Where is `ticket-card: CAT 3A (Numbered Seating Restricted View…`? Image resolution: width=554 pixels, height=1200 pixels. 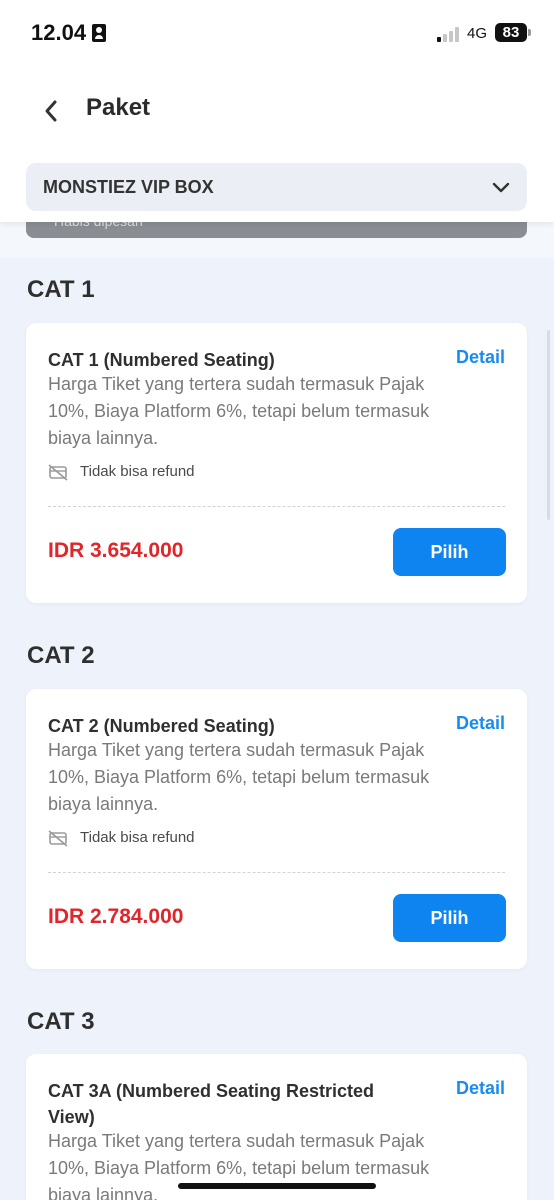
ticket-card: CAT 3A (Numbered Seating Restricted View… is located at coordinates (276, 1127).